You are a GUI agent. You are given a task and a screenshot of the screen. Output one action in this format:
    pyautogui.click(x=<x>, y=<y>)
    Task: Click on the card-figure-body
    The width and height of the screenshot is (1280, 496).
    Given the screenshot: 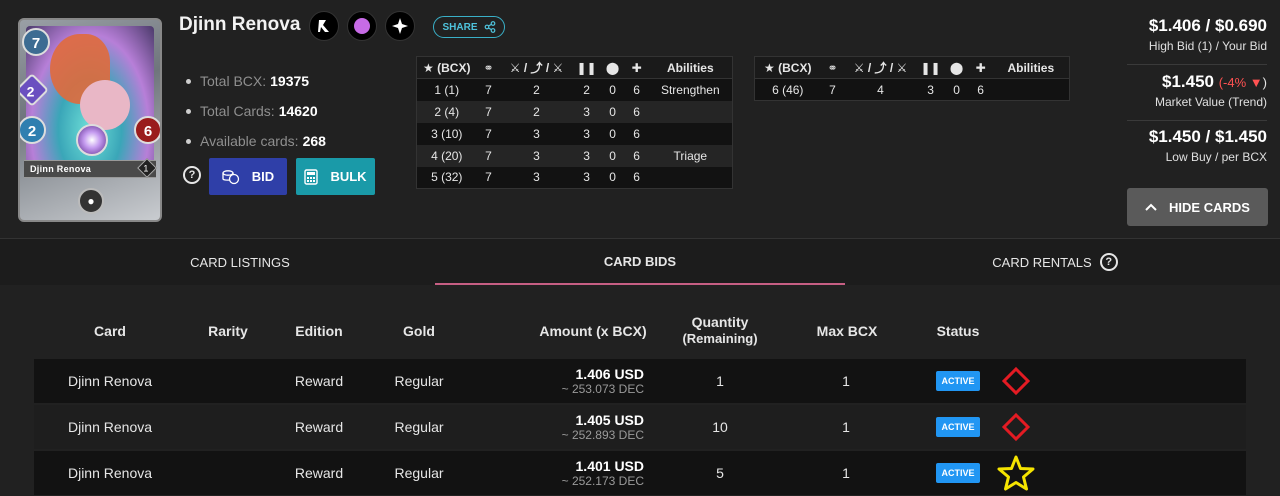 What is the action you would take?
    pyautogui.click(x=105, y=105)
    